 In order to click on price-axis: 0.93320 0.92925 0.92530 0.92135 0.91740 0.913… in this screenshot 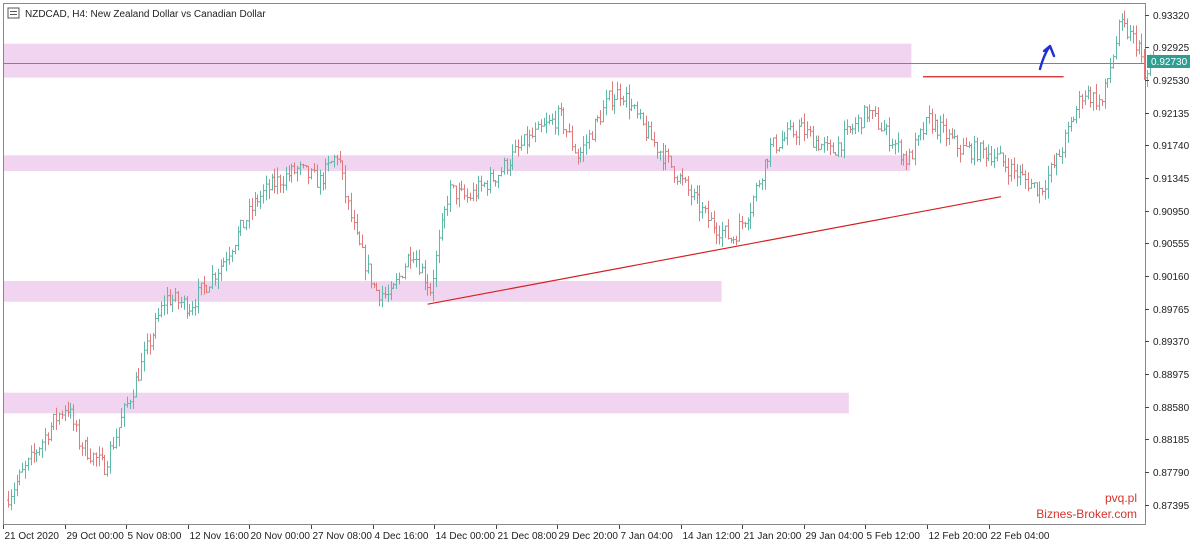, I will do `click(1167, 261)`.